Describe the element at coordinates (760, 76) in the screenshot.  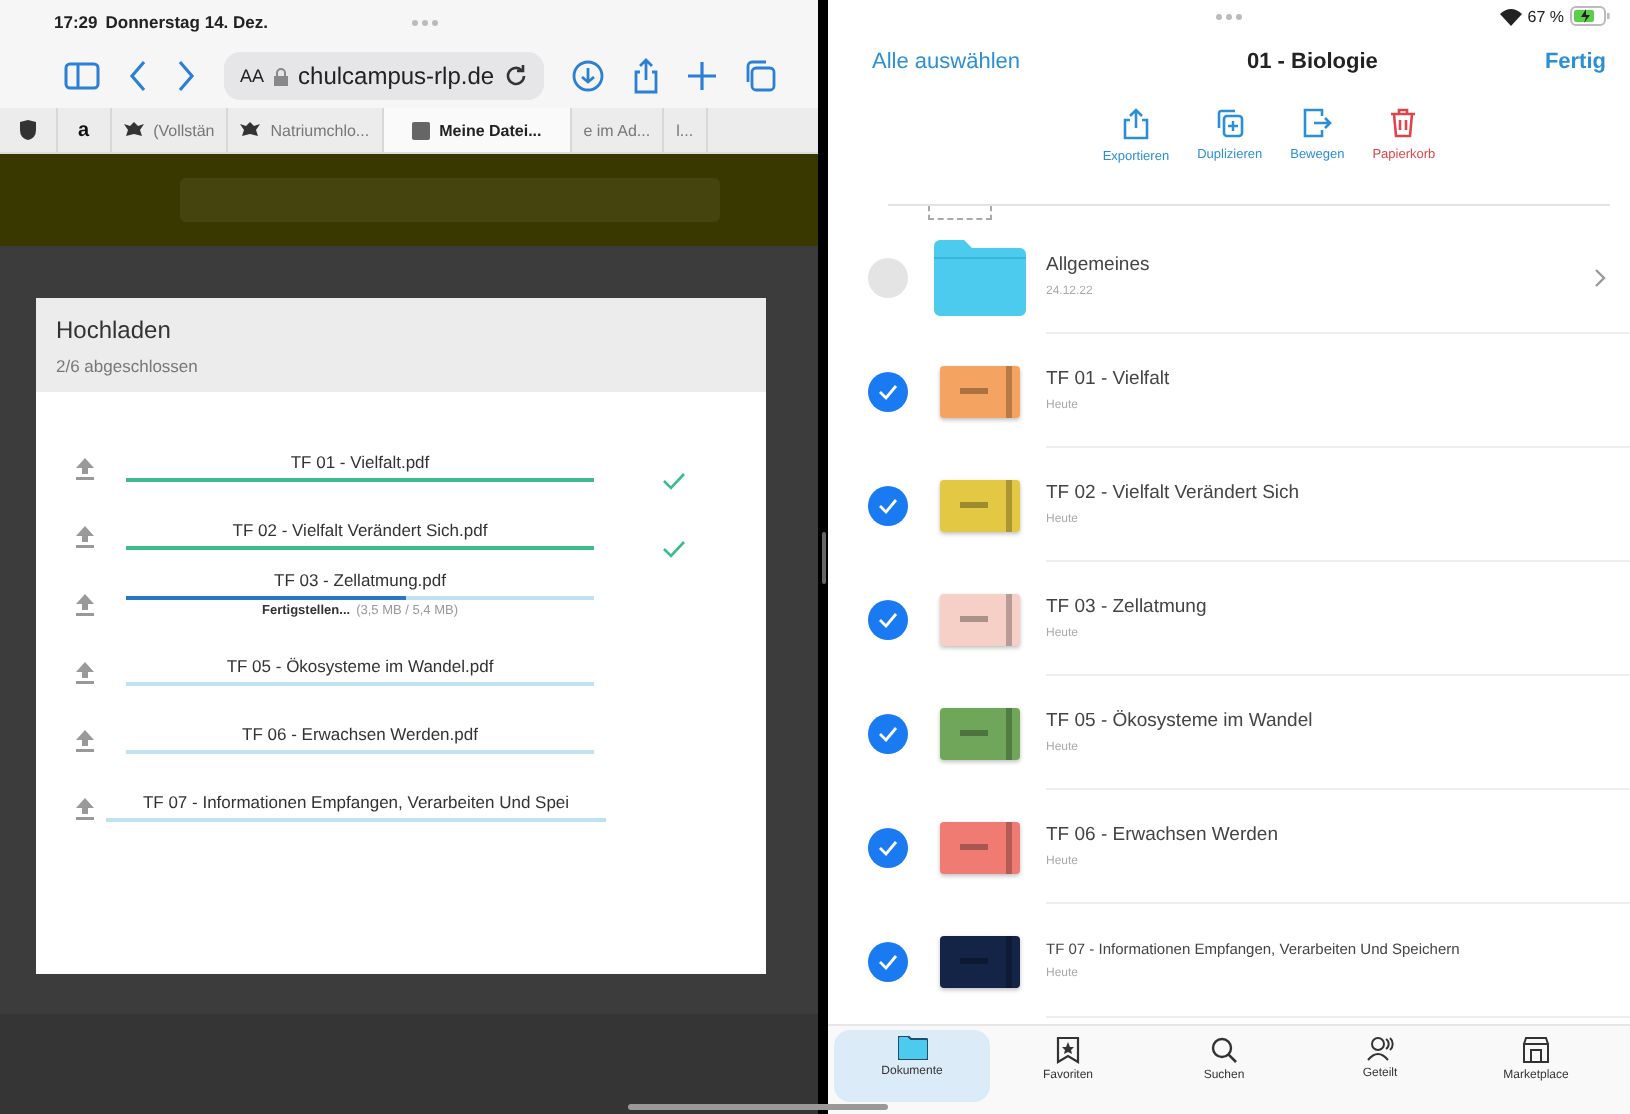
I see `tabs-overview-icon` at that location.